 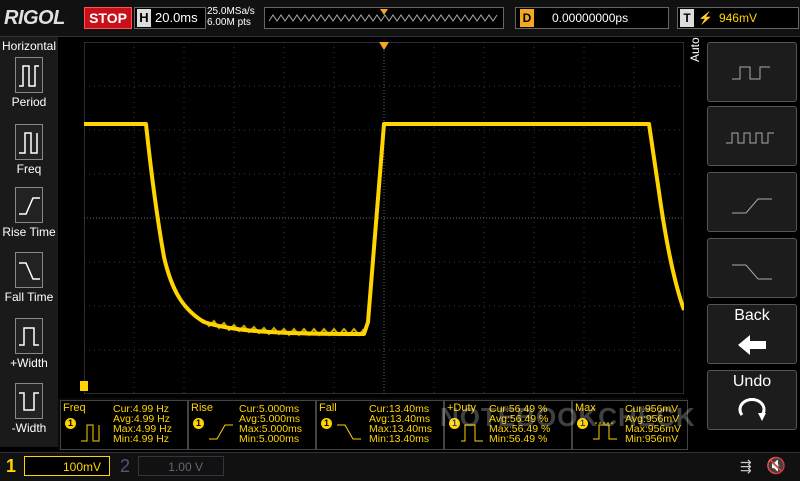 What do you see at coordinates (29, 363) in the screenshot?
I see `menu-item-label: +Width` at bounding box center [29, 363].